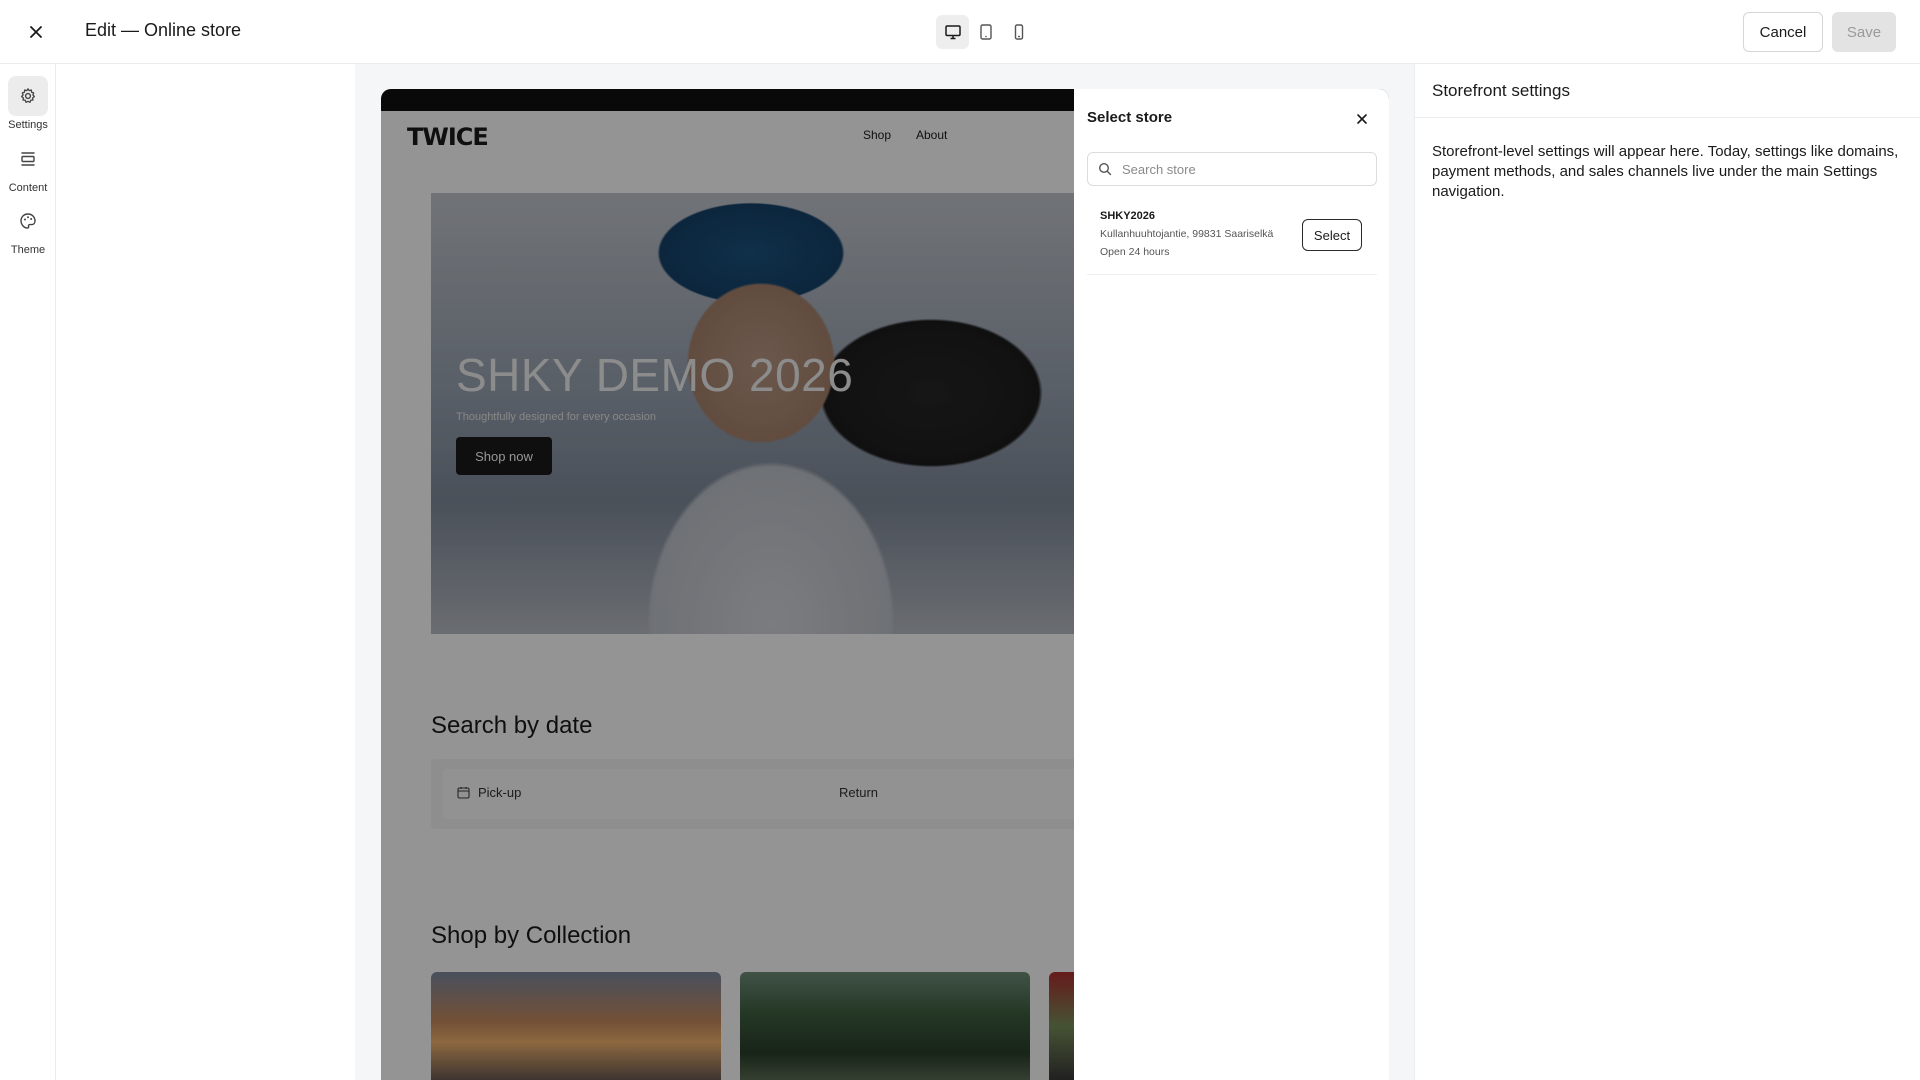 The height and width of the screenshot is (1080, 1920). What do you see at coordinates (1135, 252) in the screenshot?
I see `store-hours: Open 24 hours` at bounding box center [1135, 252].